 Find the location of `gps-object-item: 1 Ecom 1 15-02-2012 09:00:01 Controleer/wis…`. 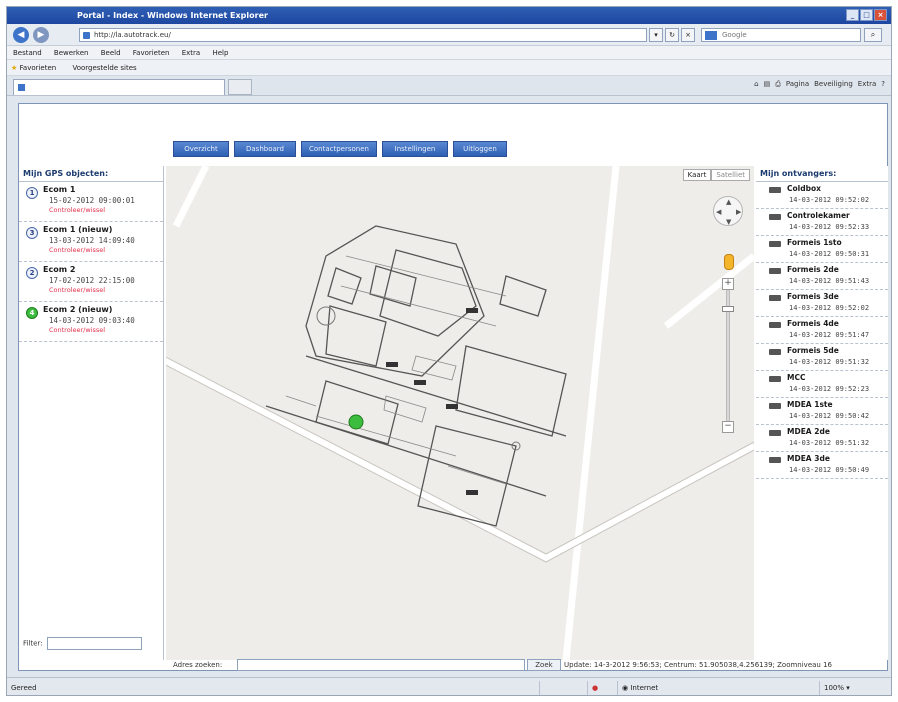

gps-object-item: 1 Ecom 1 15-02-2012 09:00:01 Controleer/wis… is located at coordinates (91, 202).